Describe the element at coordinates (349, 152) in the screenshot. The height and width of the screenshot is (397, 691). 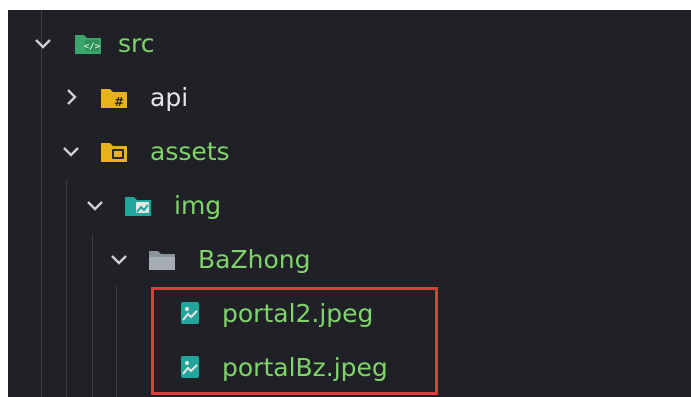
I see `tree-row-assets: assets` at that location.